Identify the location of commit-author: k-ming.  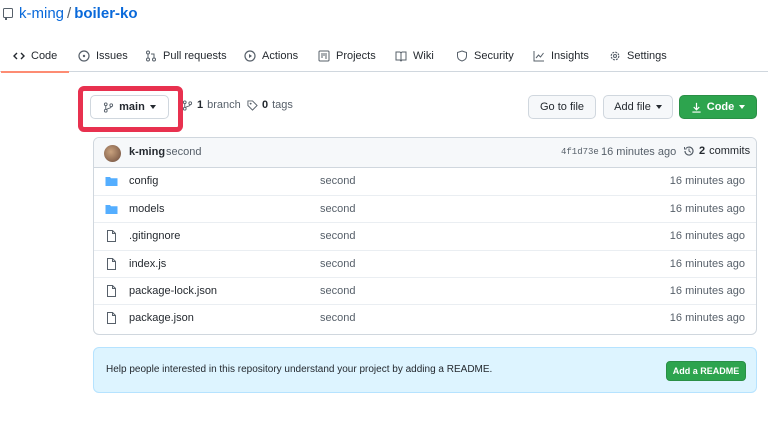
(147, 152).